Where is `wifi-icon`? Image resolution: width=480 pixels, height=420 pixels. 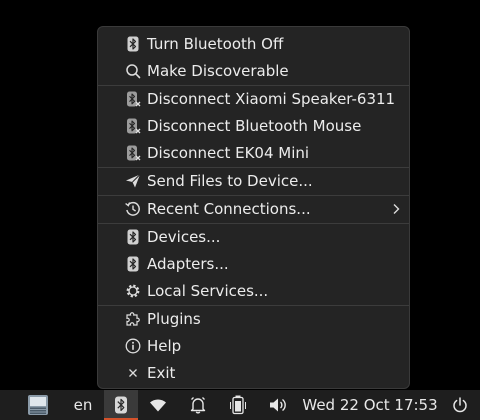 wifi-icon is located at coordinates (158, 405).